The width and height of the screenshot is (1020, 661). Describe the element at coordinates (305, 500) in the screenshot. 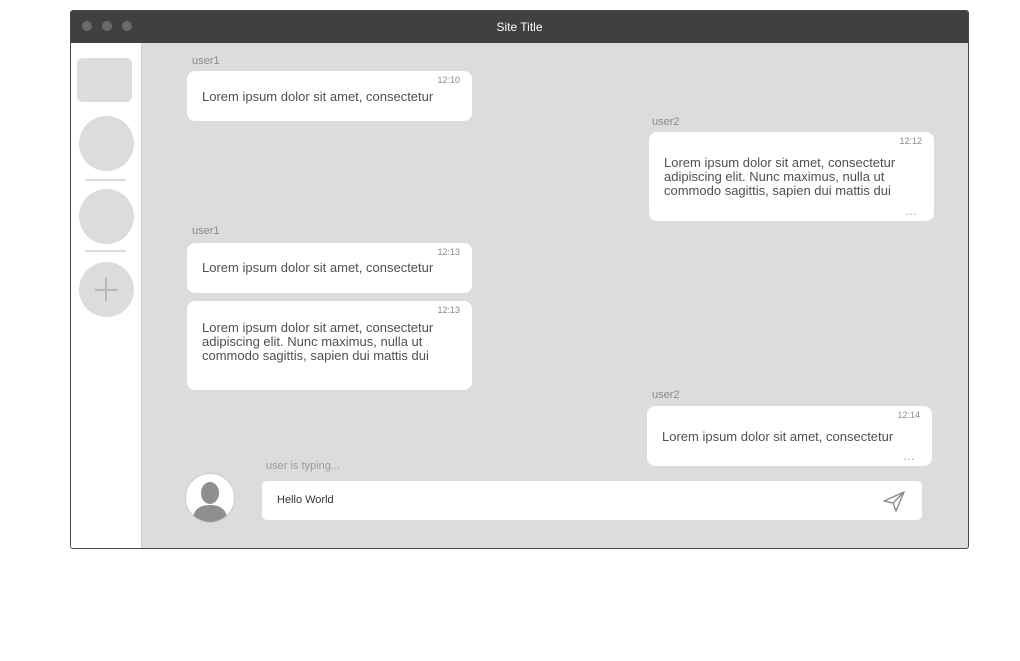

I see `message-input-value: Hello World` at that location.